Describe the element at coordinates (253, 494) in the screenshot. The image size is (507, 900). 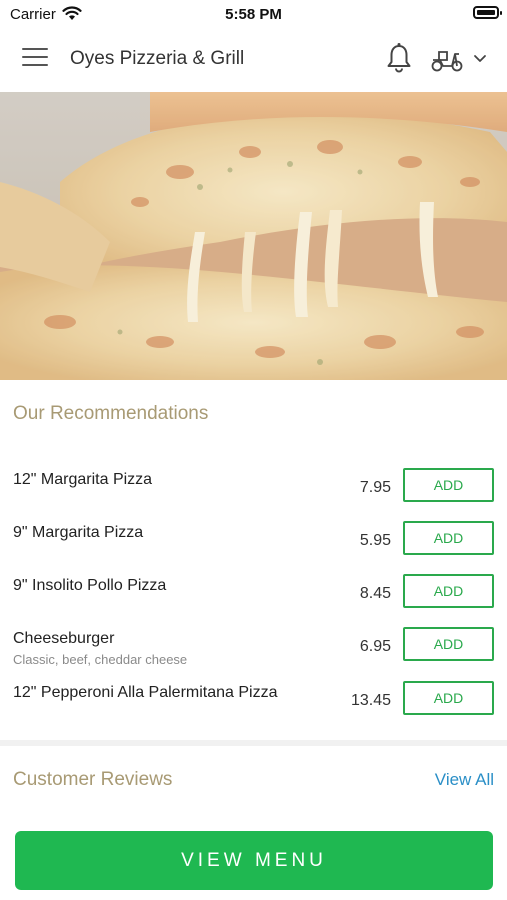
I see `list-item: 12" Margarita Pizza 7.95 ADD` at that location.